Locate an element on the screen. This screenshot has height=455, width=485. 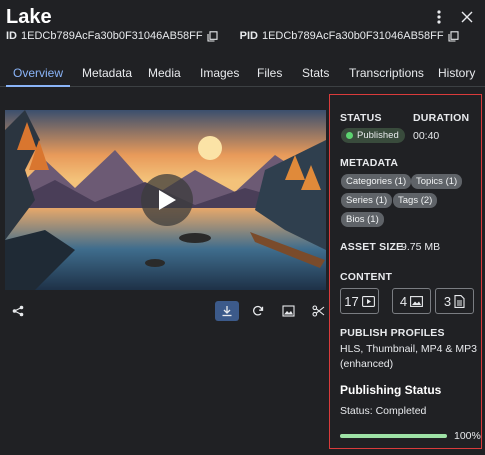
metadata-chip: Categories (1) is located at coordinates (376, 181).